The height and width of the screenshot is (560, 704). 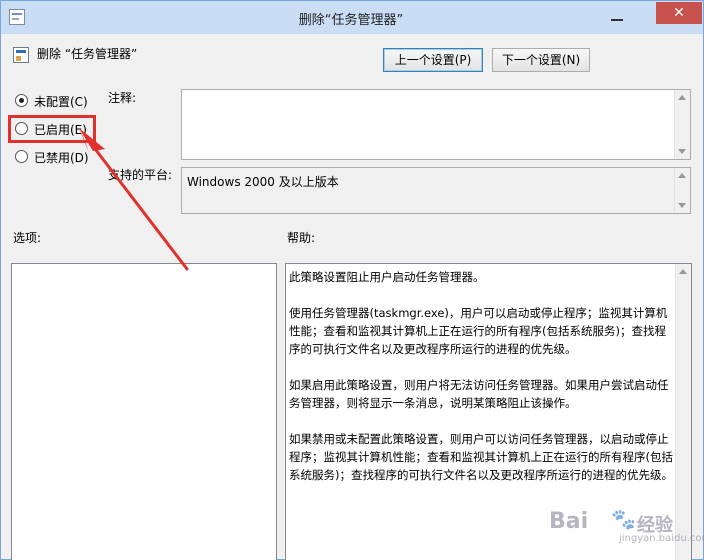 I want to click on previous-setting-button: 上一个设置(P), so click(x=433, y=60).